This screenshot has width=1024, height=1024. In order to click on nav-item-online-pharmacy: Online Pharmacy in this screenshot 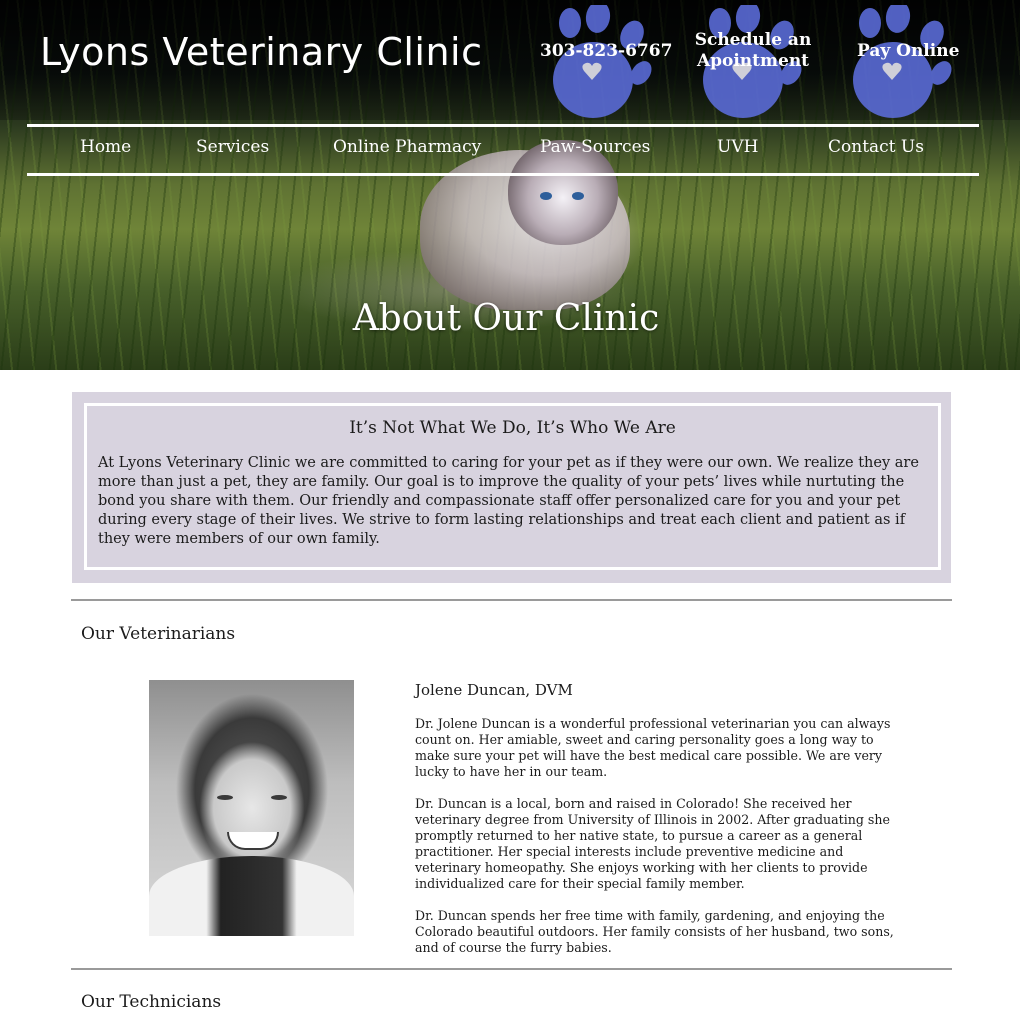, I will do `click(407, 147)`.